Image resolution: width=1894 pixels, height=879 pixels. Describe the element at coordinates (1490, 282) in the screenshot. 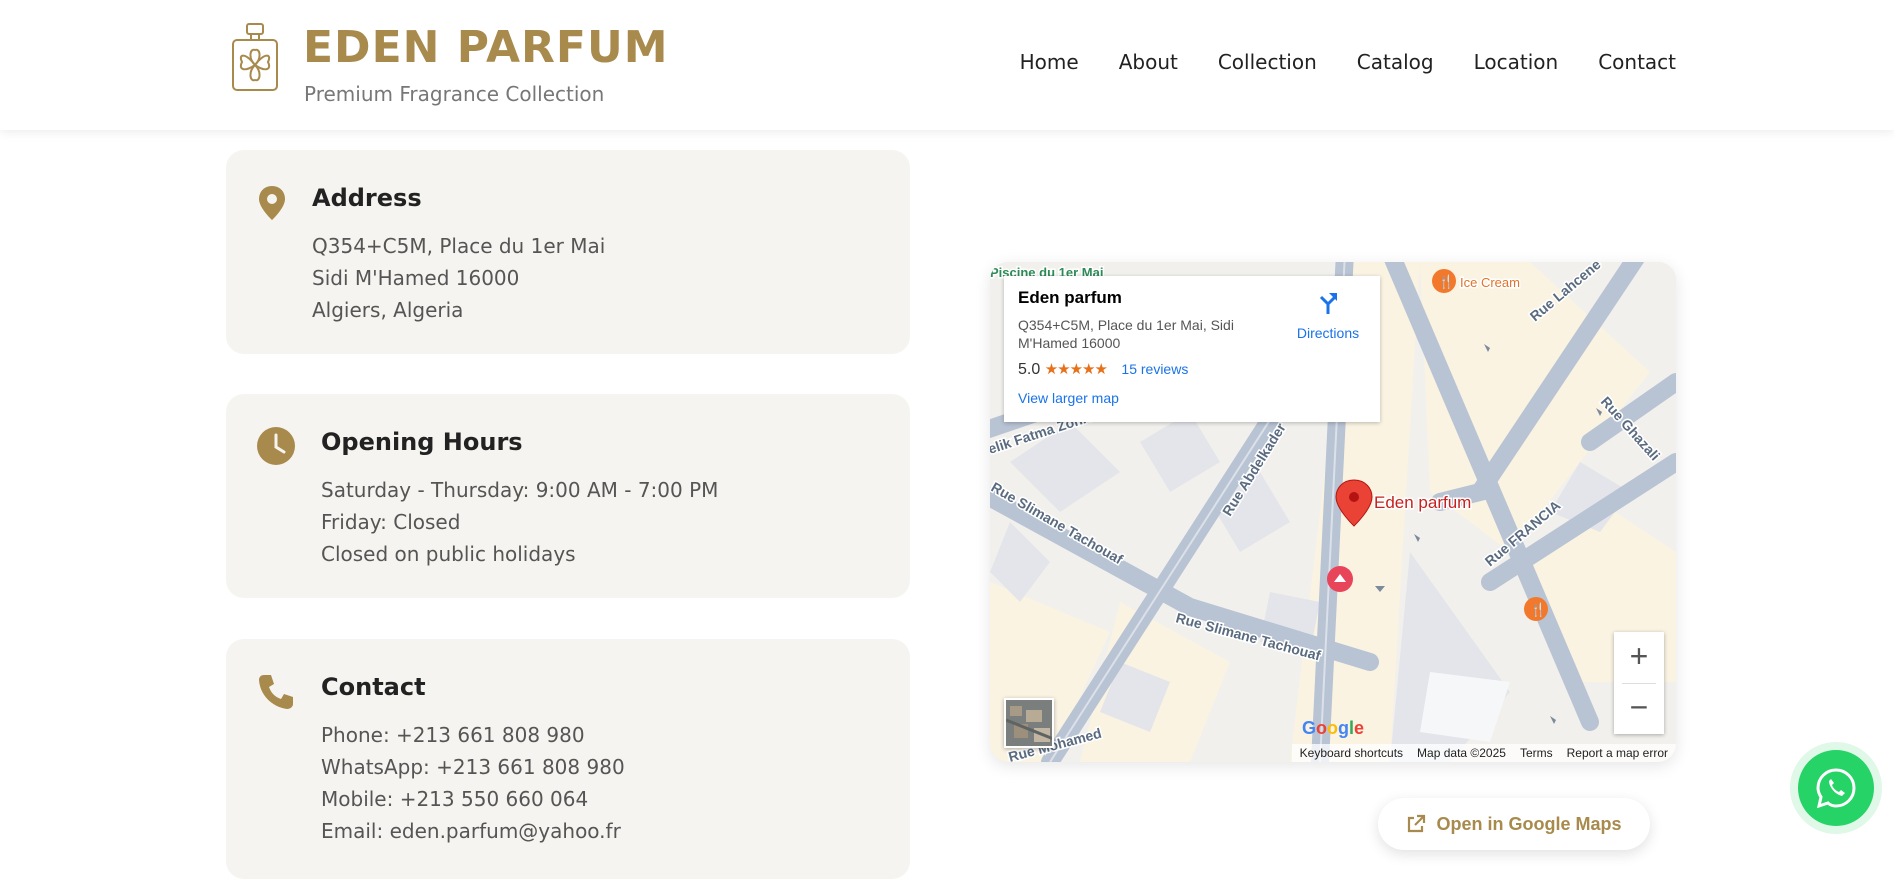

I see `poi-ice-cream-label: Ice Cream` at that location.